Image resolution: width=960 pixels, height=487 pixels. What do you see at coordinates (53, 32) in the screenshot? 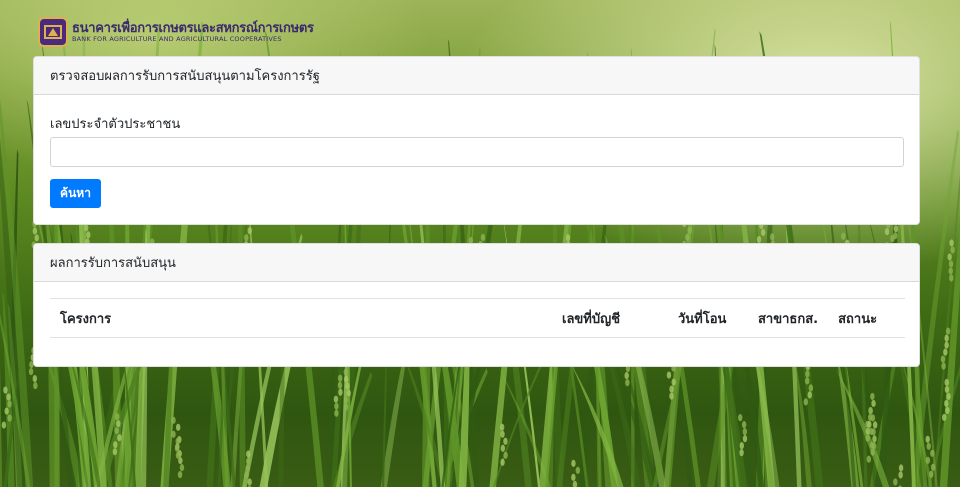
I see `baac-emblem-icon` at bounding box center [53, 32].